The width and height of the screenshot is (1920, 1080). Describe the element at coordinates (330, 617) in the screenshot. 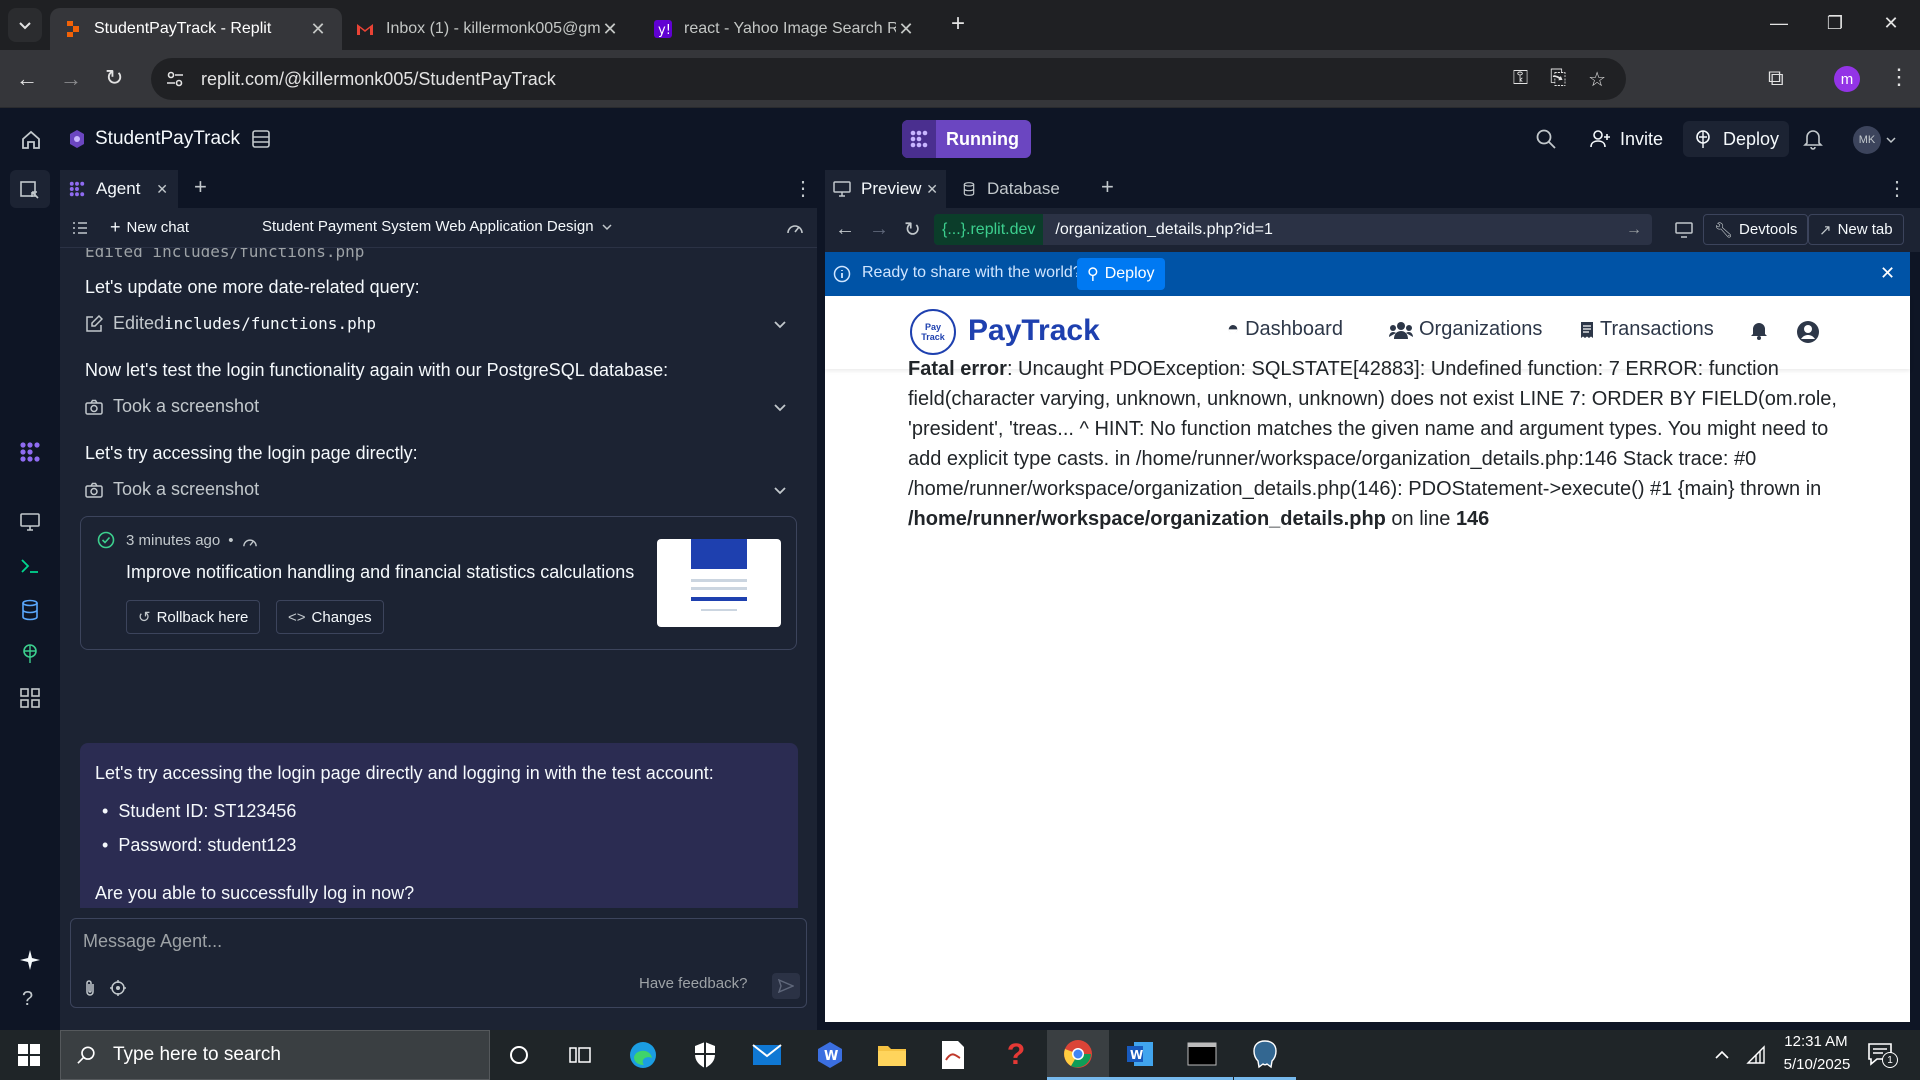

I see `changes-button: <> Changes` at that location.